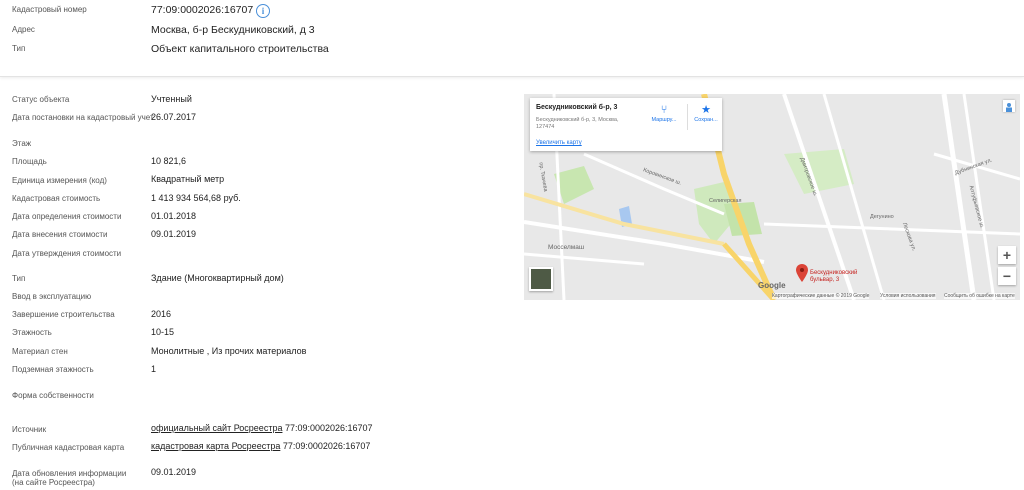 This screenshot has width=1024, height=490. I want to click on wall-material-label: Материал стен, so click(40, 351).